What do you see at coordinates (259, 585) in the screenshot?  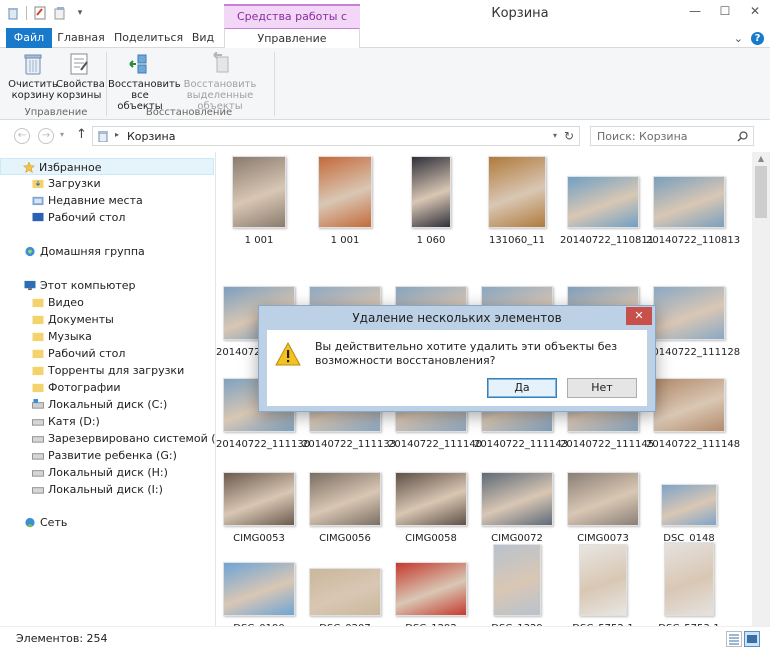 I see `file-item: DSC_0190` at bounding box center [259, 585].